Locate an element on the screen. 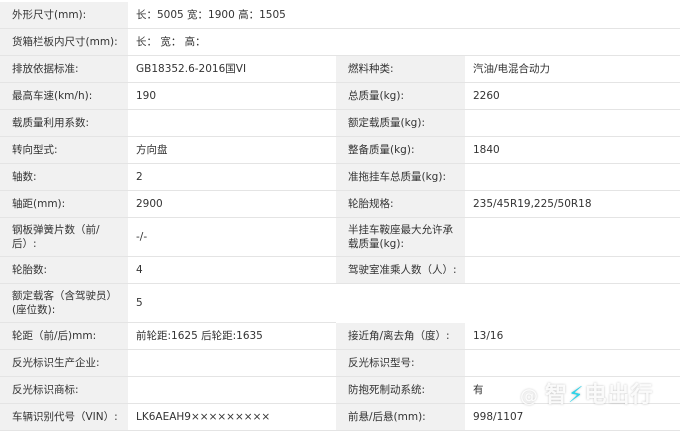 Image resolution: width=680 pixels, height=431 pixels. watermark-logo: @ 智⚡电出行 is located at coordinates (586, 393).